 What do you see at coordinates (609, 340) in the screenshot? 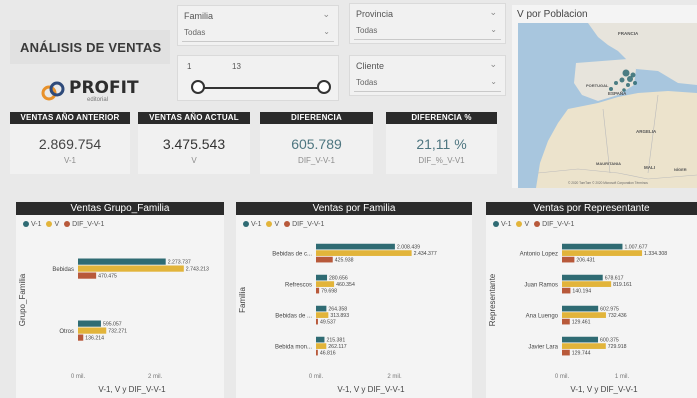
I see `data-label: 600.375` at bounding box center [609, 340].